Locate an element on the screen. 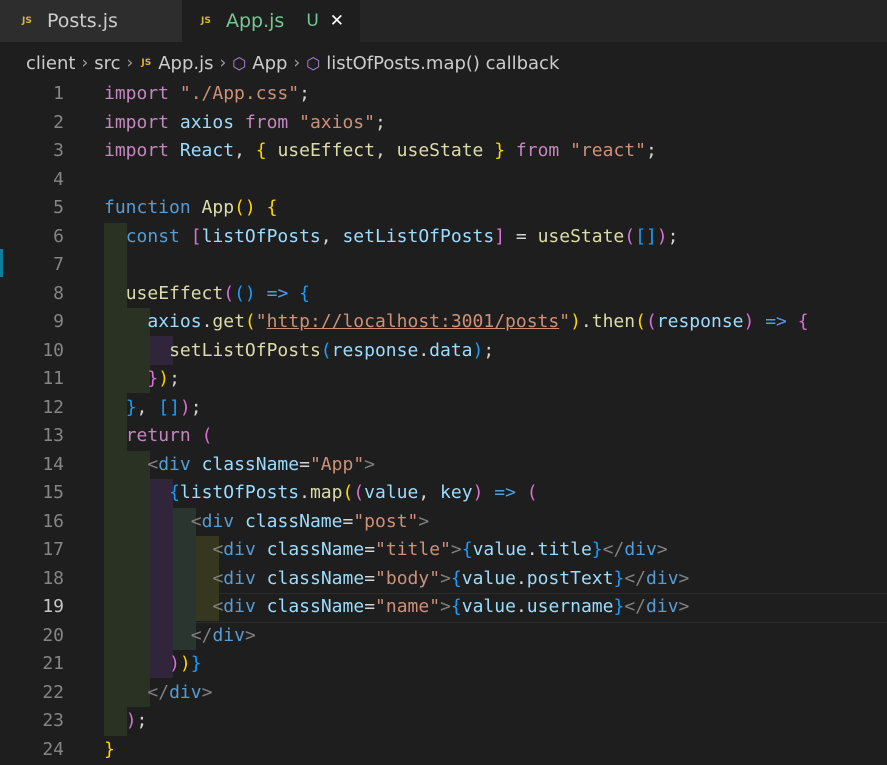 Image resolution: width=887 pixels, height=765 pixels. line-number: 12 is located at coordinates (53, 407).